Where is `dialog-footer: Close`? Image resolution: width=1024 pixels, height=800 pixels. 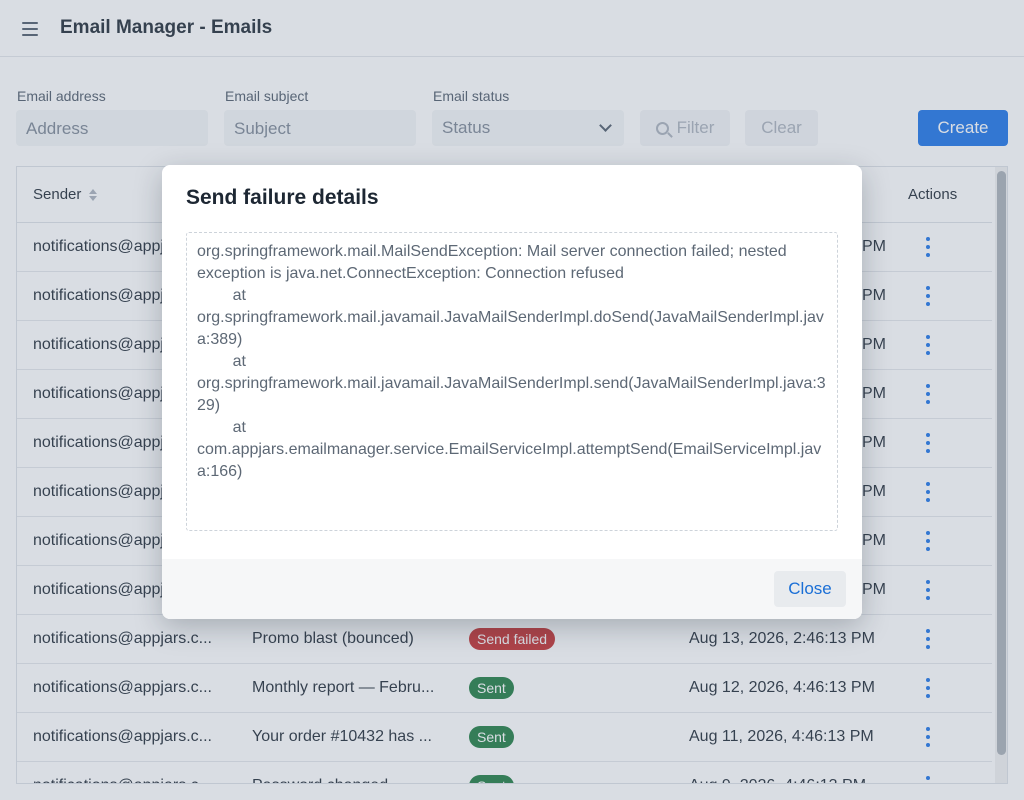
dialog-footer: Close is located at coordinates (512, 589).